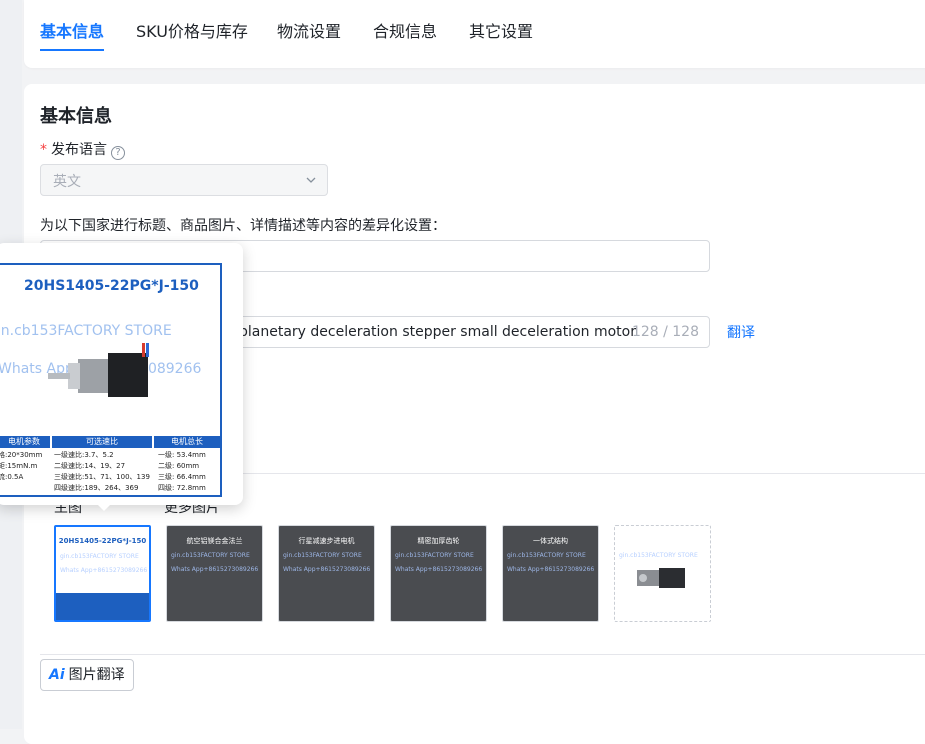 This screenshot has width=925, height=744. Describe the element at coordinates (187, 442) in the screenshot. I see `spec-header: 电机总长` at that location.